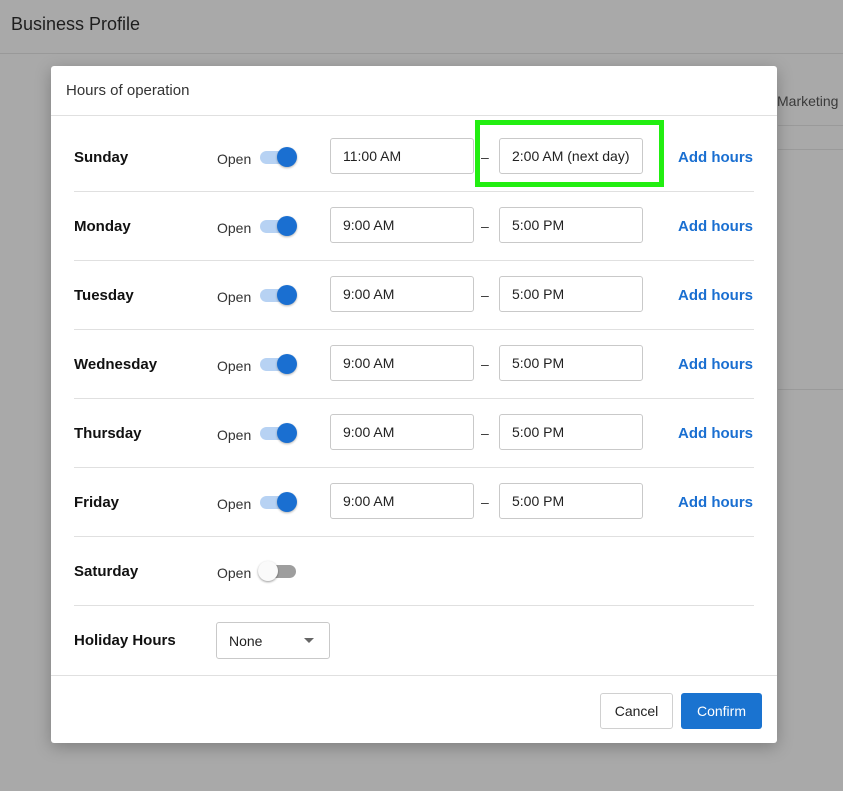 The height and width of the screenshot is (791, 843). Describe the element at coordinates (715, 433) in the screenshot. I see `add-hours-button-thursday: Add hours` at that location.